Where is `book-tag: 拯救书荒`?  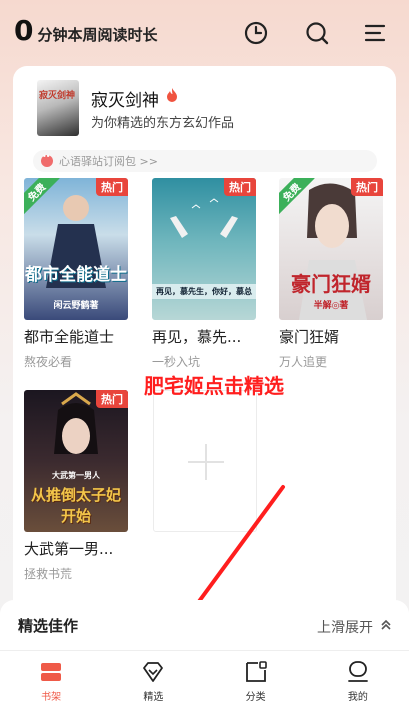
book-tag: 拯救书荒 is located at coordinates (48, 574).